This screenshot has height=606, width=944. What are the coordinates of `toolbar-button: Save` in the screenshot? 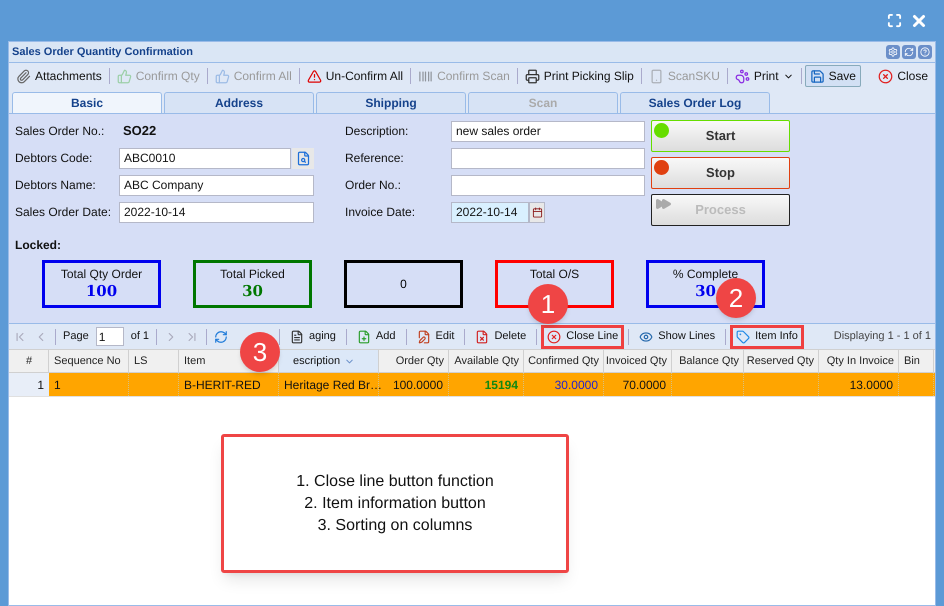 It's located at (832, 76).